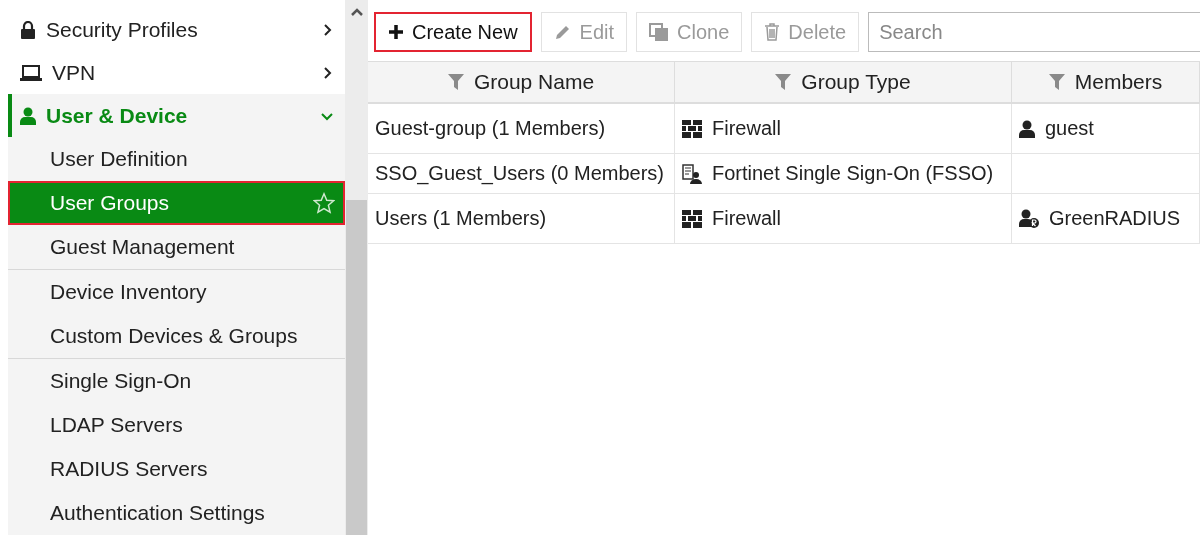 The height and width of the screenshot is (535, 1200). What do you see at coordinates (176, 469) in the screenshot?
I see `submenu-item: RADIUS Servers` at bounding box center [176, 469].